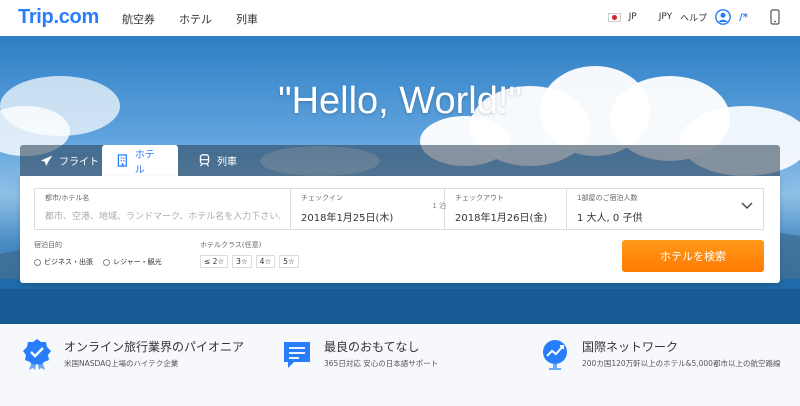 This screenshot has width=800, height=406. I want to click on feature-pioneer-desc: 米国NASDAQ上場のハイテク企業, so click(121, 363).